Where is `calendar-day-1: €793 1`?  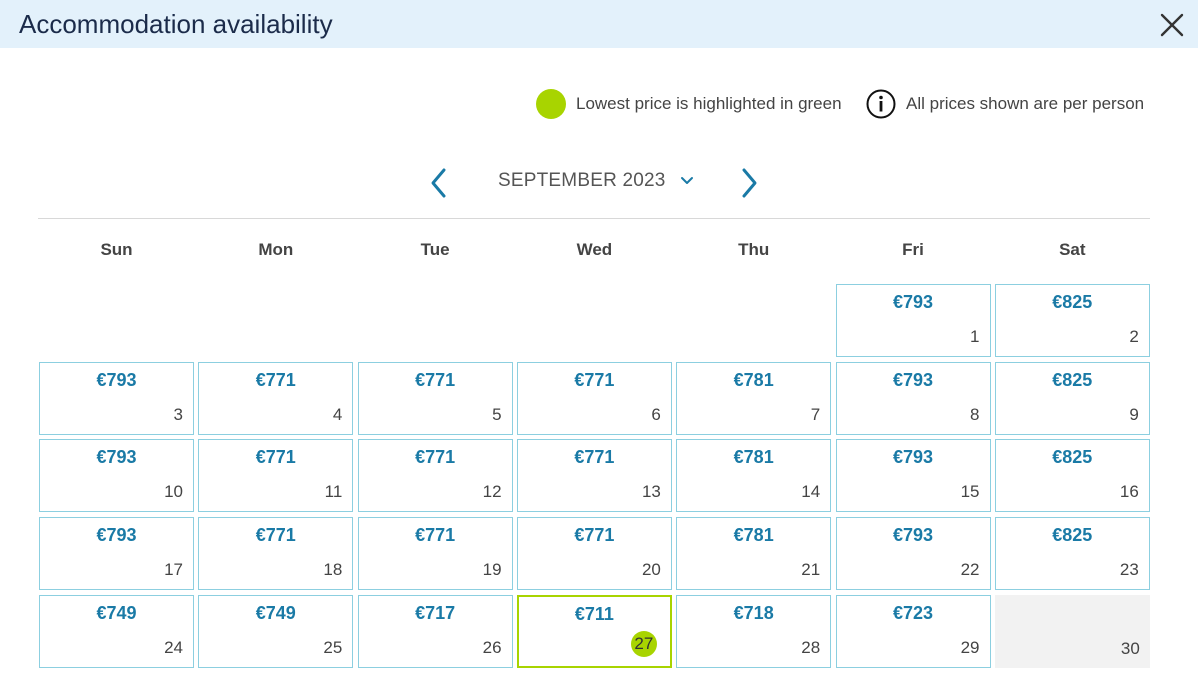
calendar-day-1: €793 1 is located at coordinates (913, 320).